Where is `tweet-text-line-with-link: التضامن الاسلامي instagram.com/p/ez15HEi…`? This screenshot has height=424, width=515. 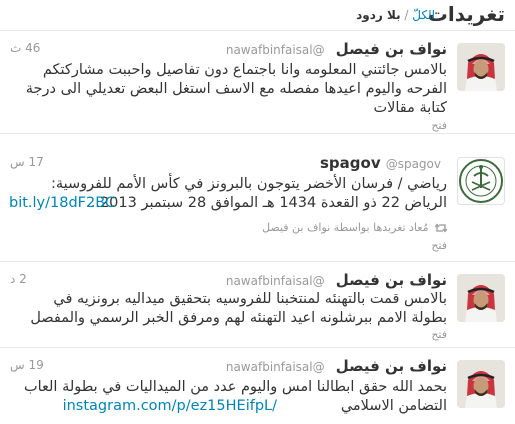 tweet-text-line-with-link: التضامن الاسلامي instagram.com/p/ez15HEi… is located at coordinates (228, 406).